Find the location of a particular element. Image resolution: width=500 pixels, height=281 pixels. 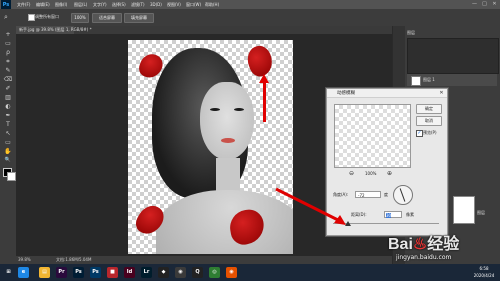

face-shape is located at coordinates (227, 121).